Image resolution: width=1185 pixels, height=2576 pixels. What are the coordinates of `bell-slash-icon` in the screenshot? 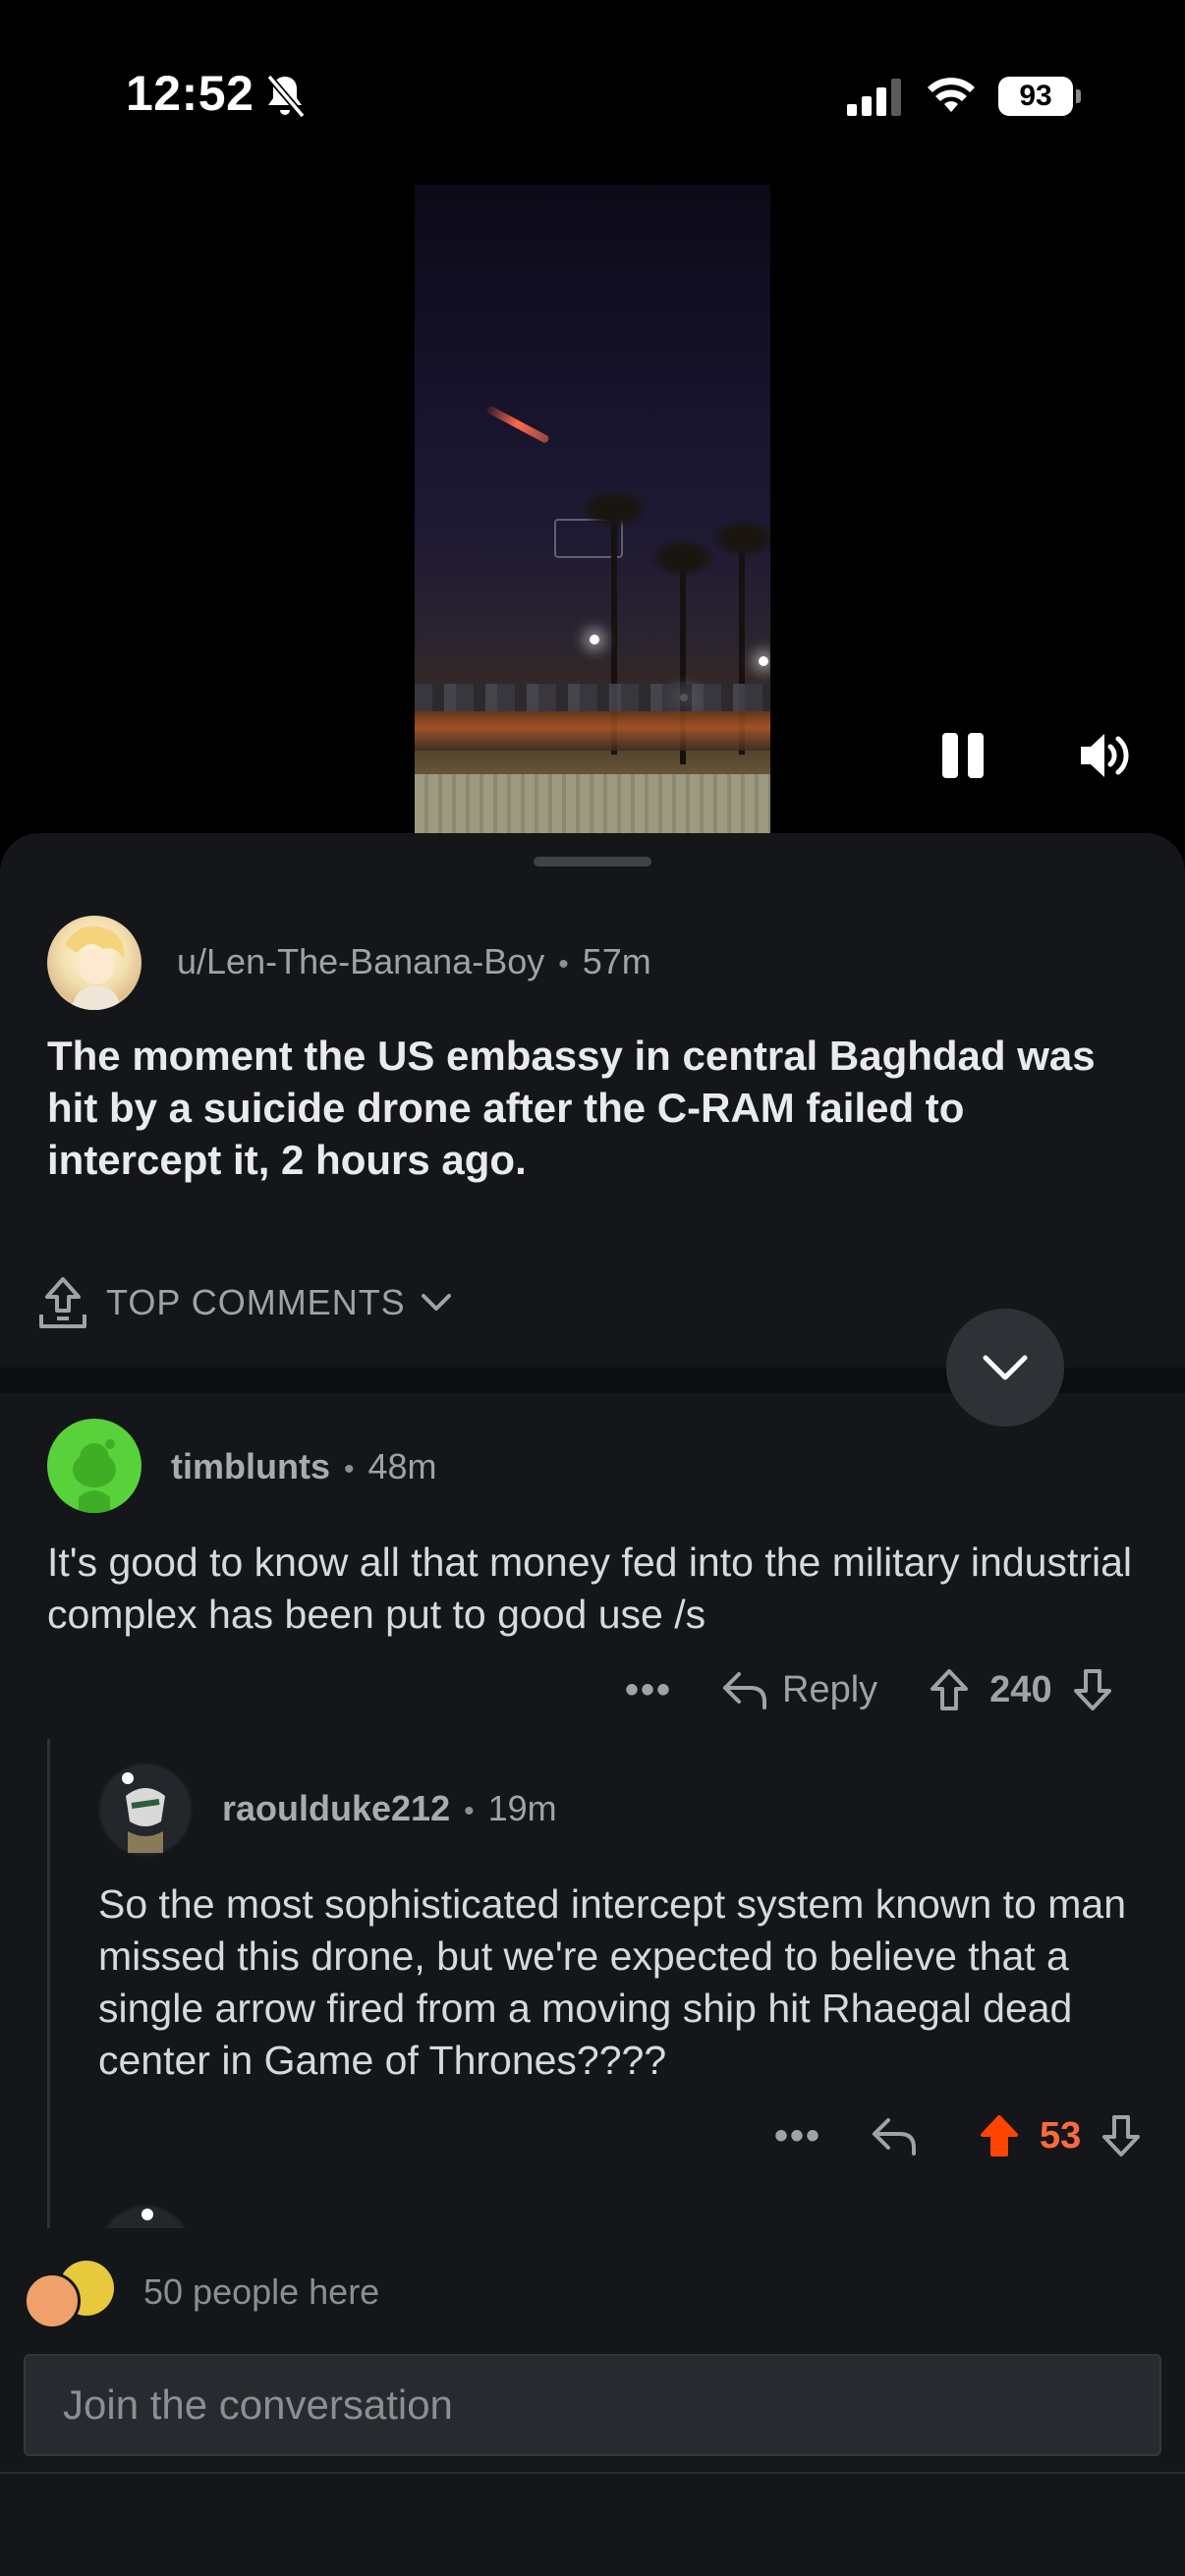 It's located at (286, 96).